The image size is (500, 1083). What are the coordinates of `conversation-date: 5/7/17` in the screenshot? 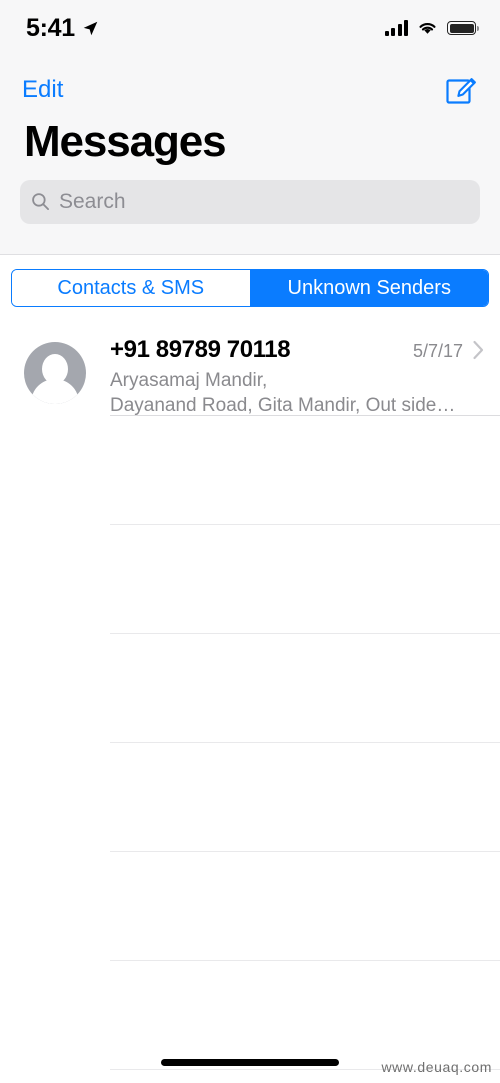 It's located at (437, 351).